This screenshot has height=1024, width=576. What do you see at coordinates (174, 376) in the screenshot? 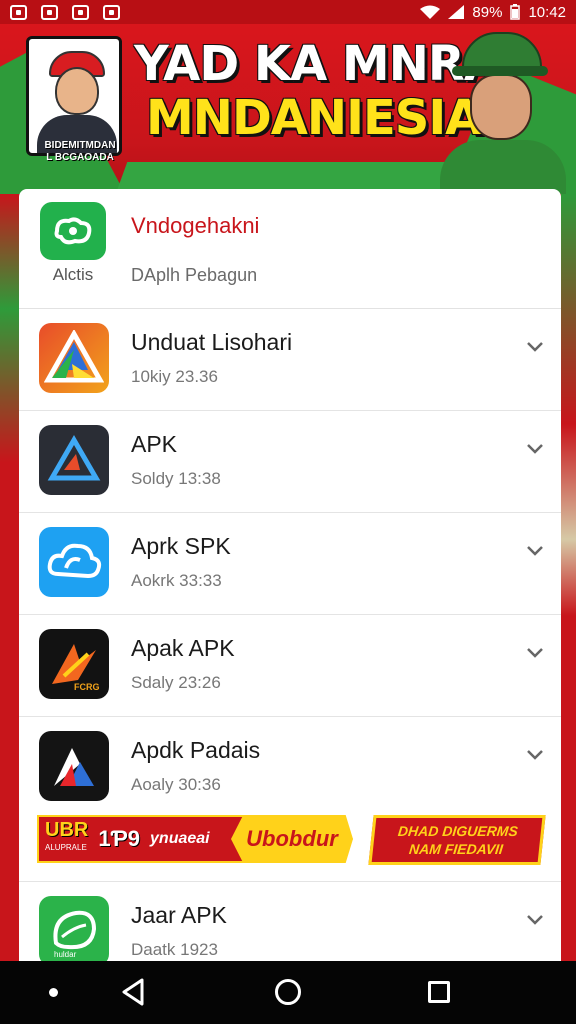
I see `app-subtitle: 10kiy 23.36` at bounding box center [174, 376].